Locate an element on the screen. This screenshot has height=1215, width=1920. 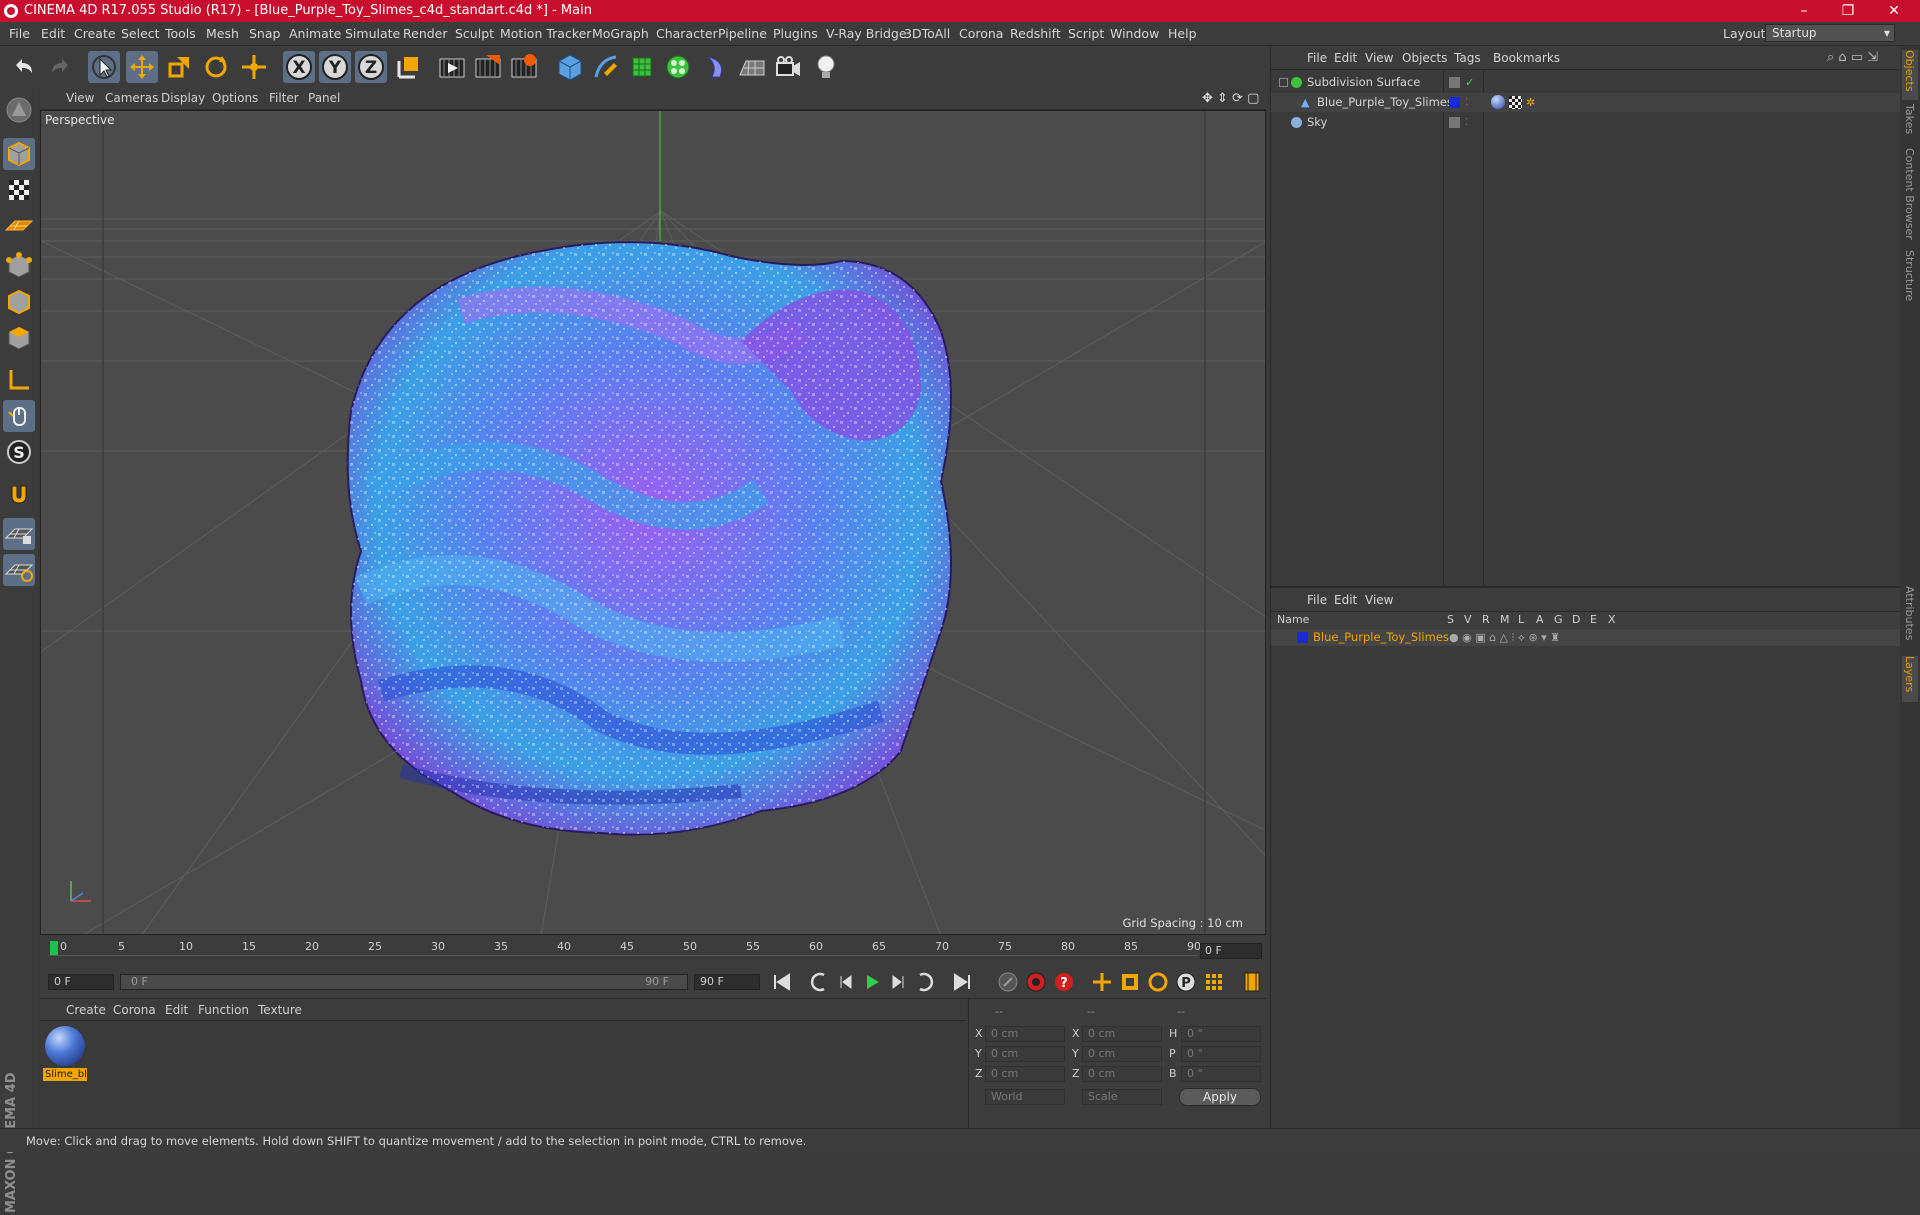
timeline-window-icon is located at coordinates (1252, 982).